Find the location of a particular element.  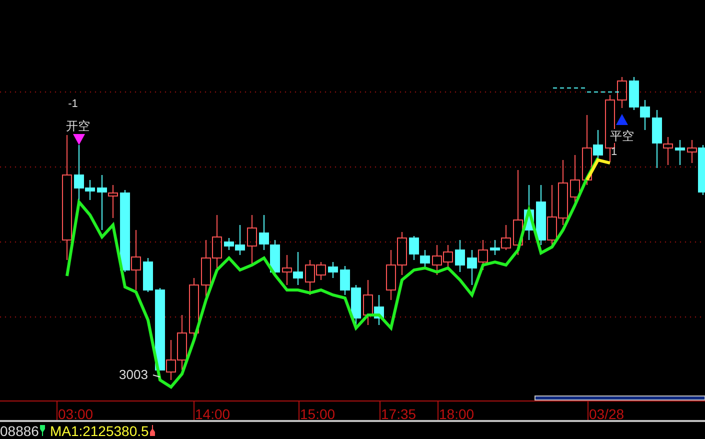

time-axis-label: 14:00 is located at coordinates (212, 414).